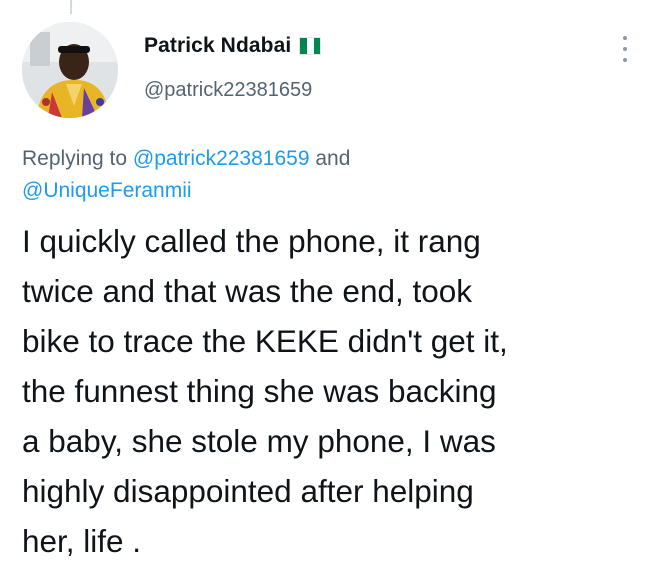  What do you see at coordinates (82, 541) in the screenshot?
I see `tweet-line: her, life .` at bounding box center [82, 541].